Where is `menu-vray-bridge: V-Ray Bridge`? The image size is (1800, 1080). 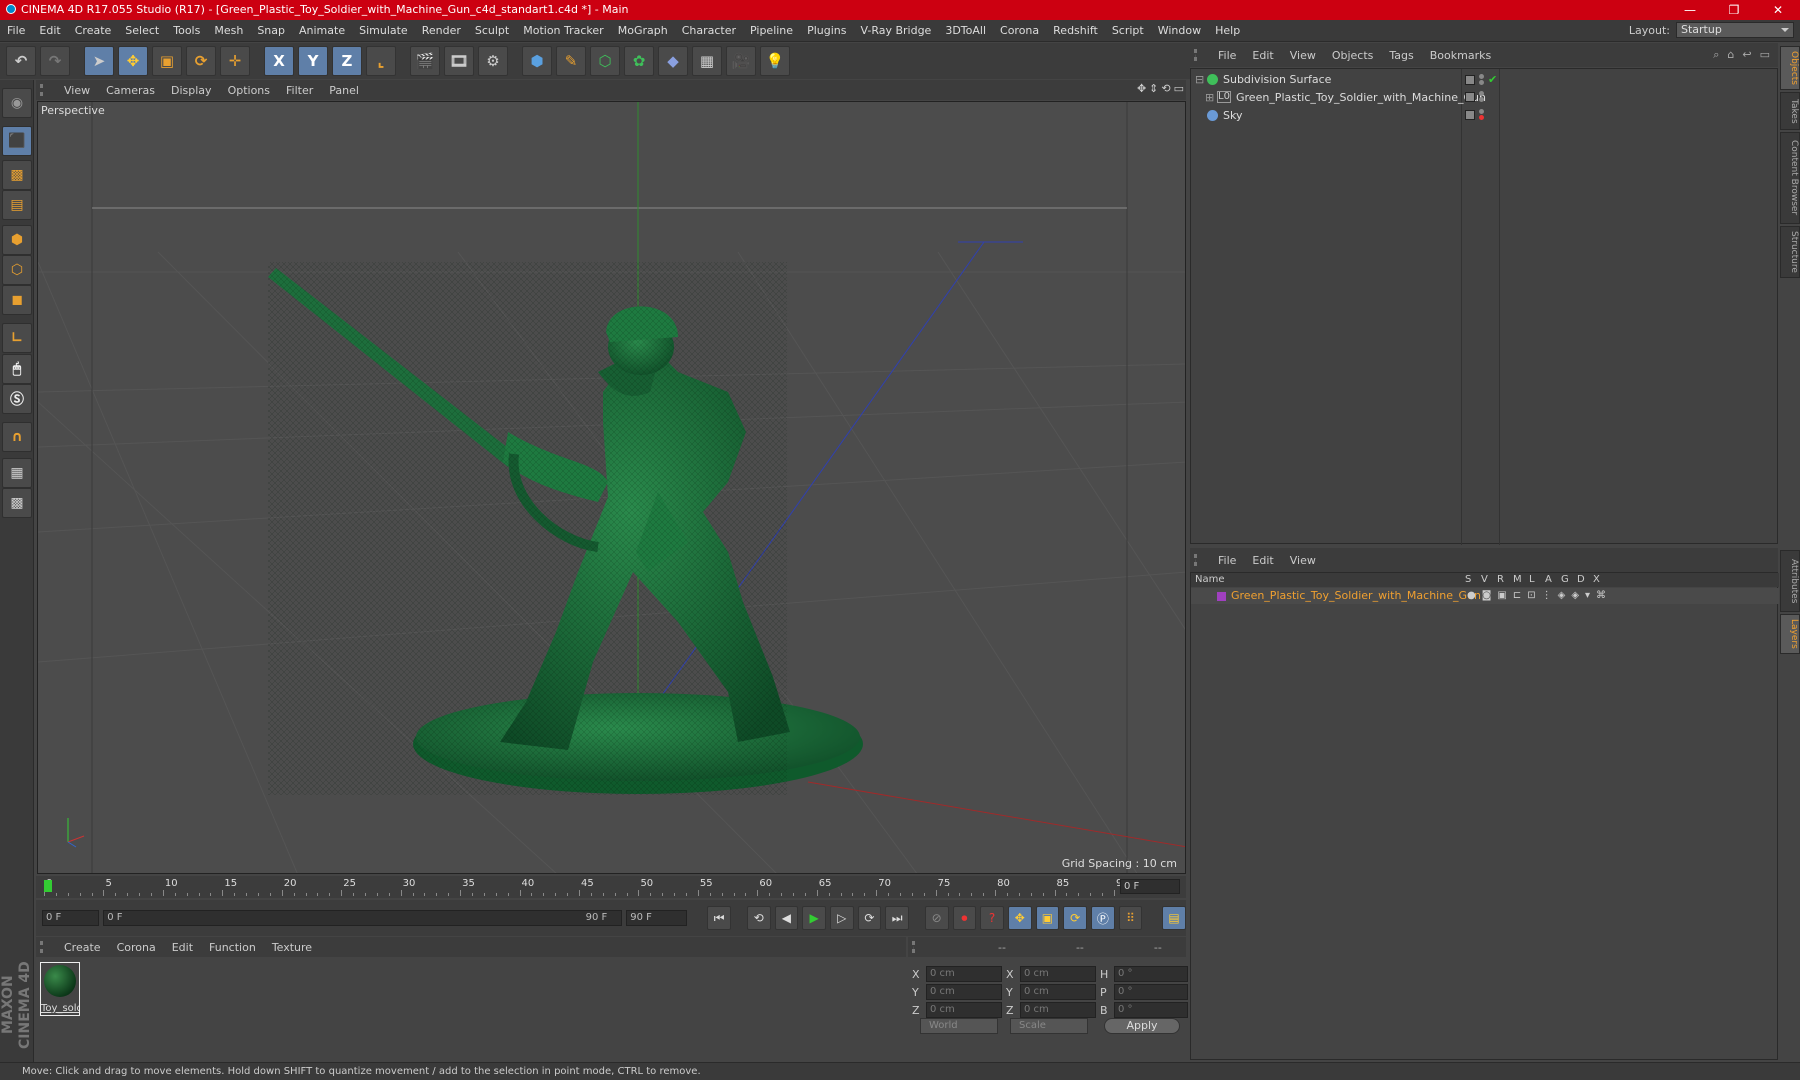
menu-vray-bridge: V-Ray Bridge is located at coordinates (895, 30).